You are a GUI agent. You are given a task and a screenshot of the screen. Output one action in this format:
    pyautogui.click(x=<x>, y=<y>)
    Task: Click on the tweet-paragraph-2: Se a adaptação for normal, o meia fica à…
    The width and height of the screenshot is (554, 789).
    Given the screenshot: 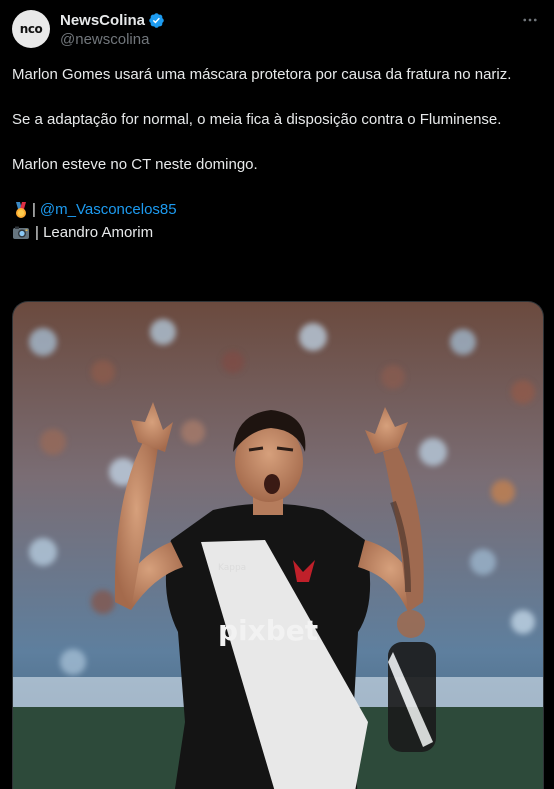 What is the action you would take?
    pyautogui.click(x=257, y=119)
    